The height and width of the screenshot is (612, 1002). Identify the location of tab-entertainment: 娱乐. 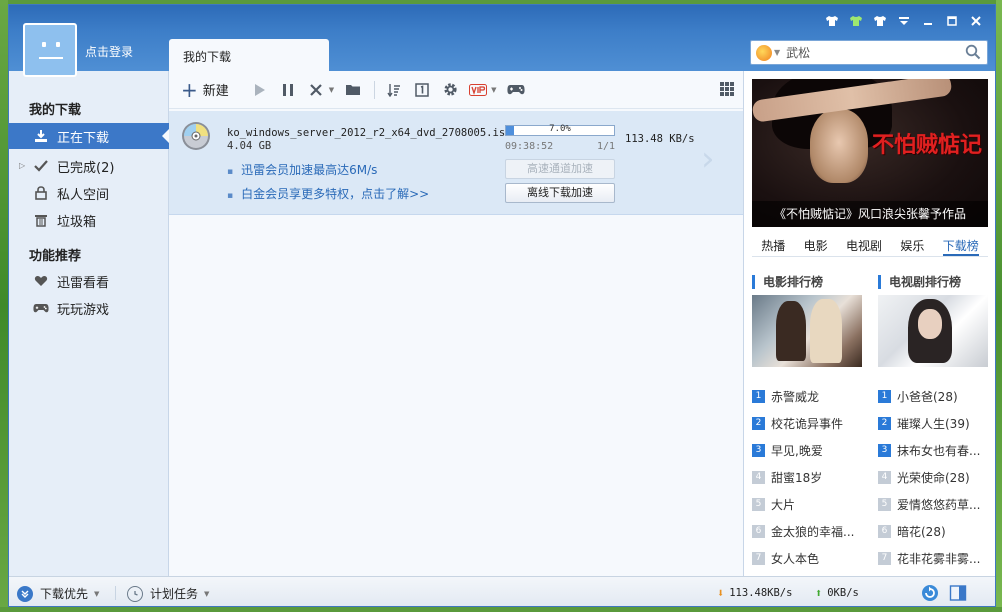
(912, 243).